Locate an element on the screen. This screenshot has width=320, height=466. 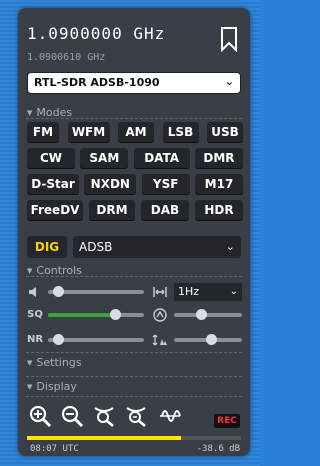
mode-dab-button: DAB is located at coordinates (165, 210).